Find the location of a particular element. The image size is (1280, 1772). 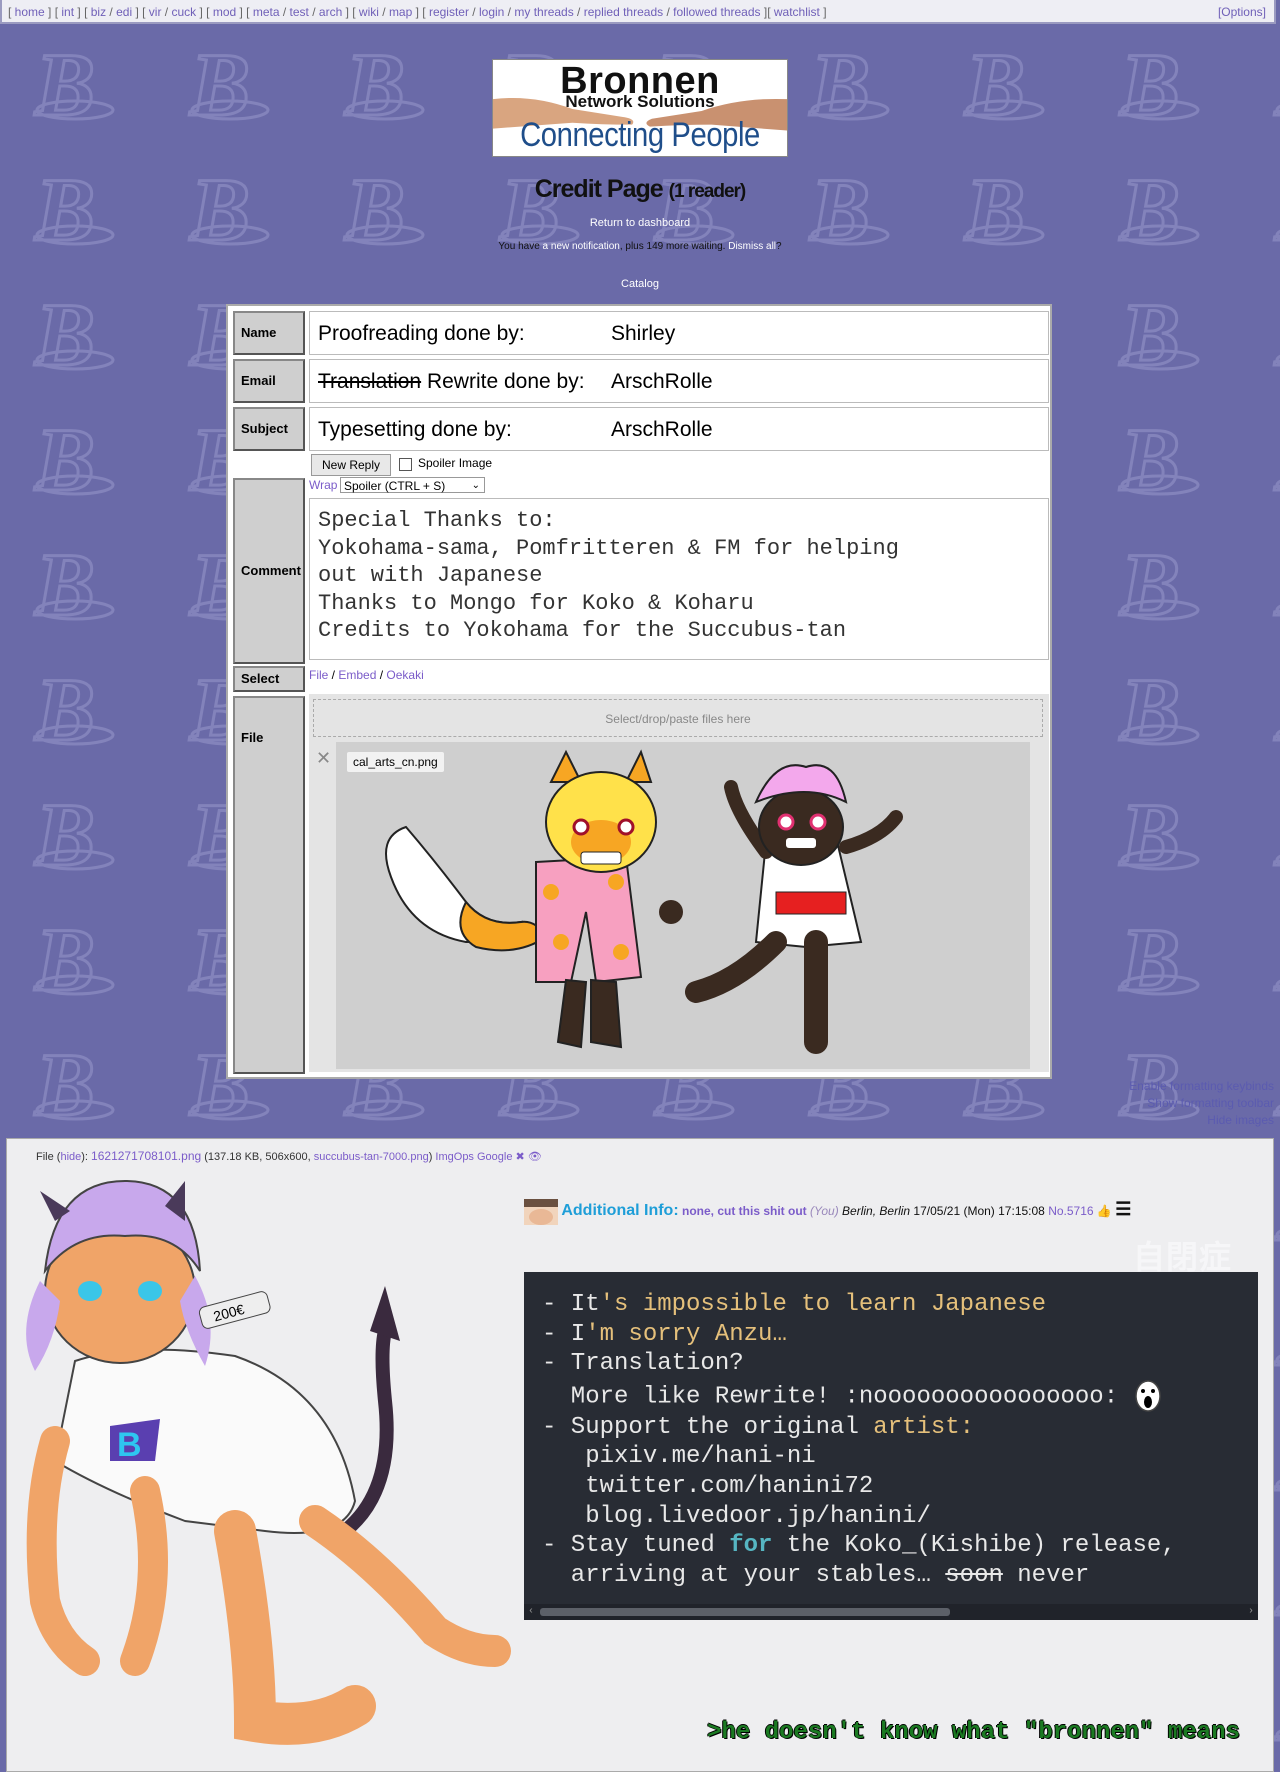

email-field: Translation Rewrite done by: ArschRolle is located at coordinates (679, 381).